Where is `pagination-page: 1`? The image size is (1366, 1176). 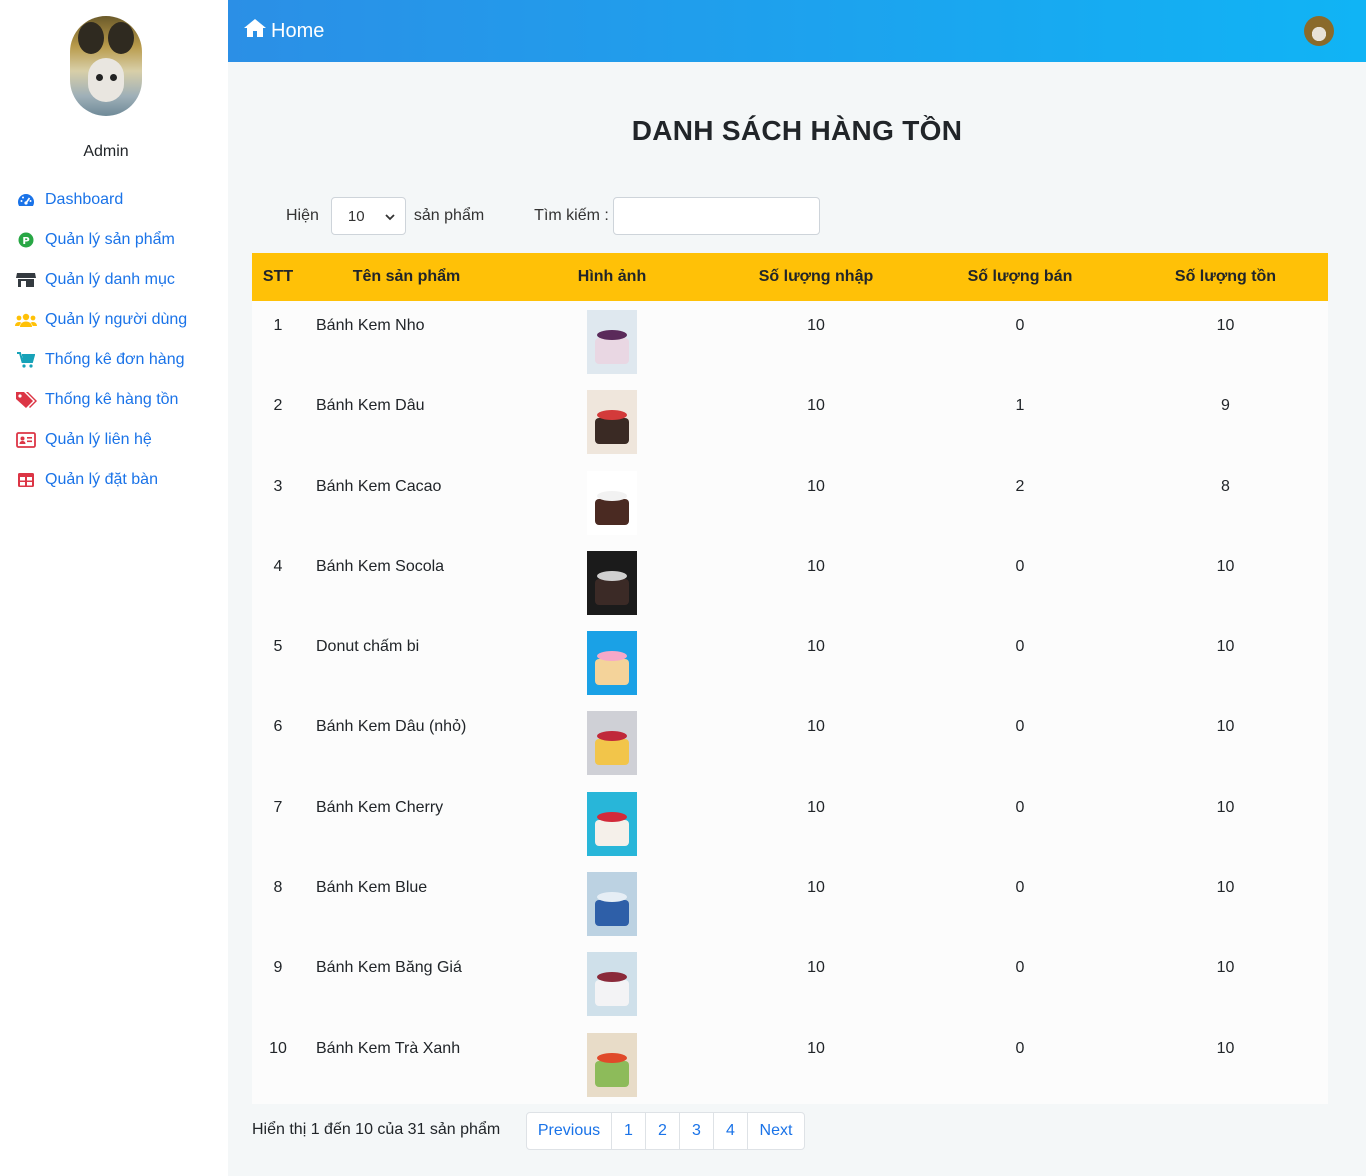
pagination-page: 1 is located at coordinates (628, 1131).